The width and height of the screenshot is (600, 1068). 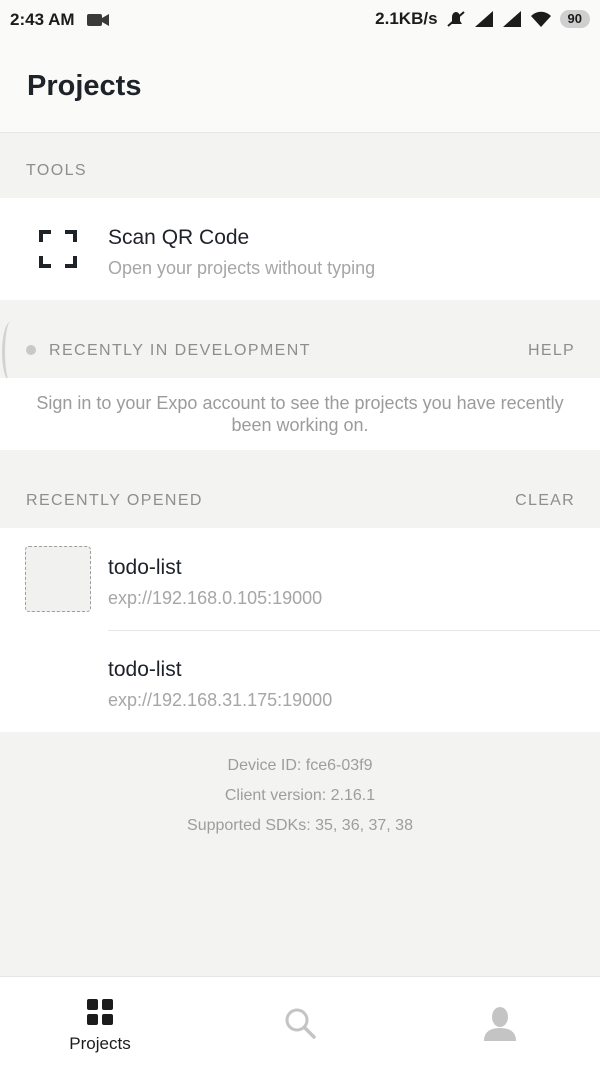 I want to click on project-url: exp://192.168.0.105:19000, so click(x=215, y=598).